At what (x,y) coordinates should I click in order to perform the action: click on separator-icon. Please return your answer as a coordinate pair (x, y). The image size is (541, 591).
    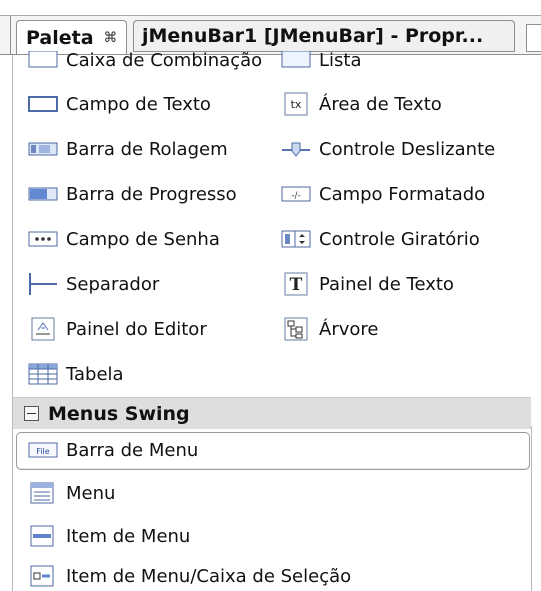
    Looking at the image, I should click on (43, 284).